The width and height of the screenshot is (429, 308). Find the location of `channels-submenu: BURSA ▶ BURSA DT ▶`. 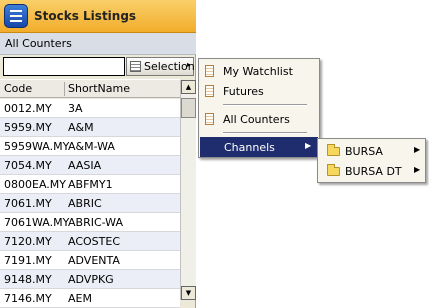

channels-submenu: BURSA ▶ BURSA DT ▶ is located at coordinates (371, 160).